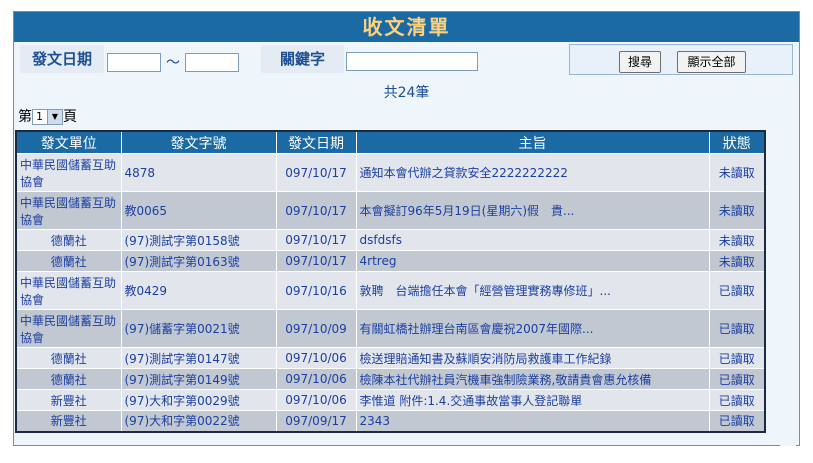 The width and height of the screenshot is (813, 463). What do you see at coordinates (198, 290) in the screenshot?
I see `cell-doc-no: 教0429` at bounding box center [198, 290].